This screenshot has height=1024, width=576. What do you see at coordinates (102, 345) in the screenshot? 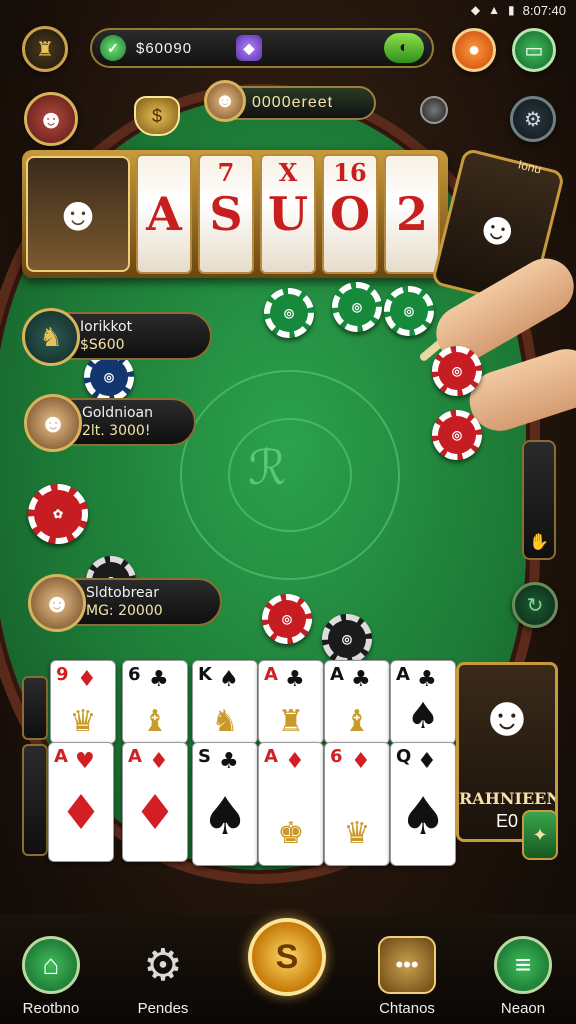
I see `player-chips: $S600` at bounding box center [102, 345].